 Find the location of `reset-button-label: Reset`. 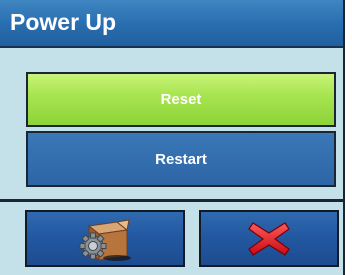

reset-button-label: Reset is located at coordinates (181, 99).